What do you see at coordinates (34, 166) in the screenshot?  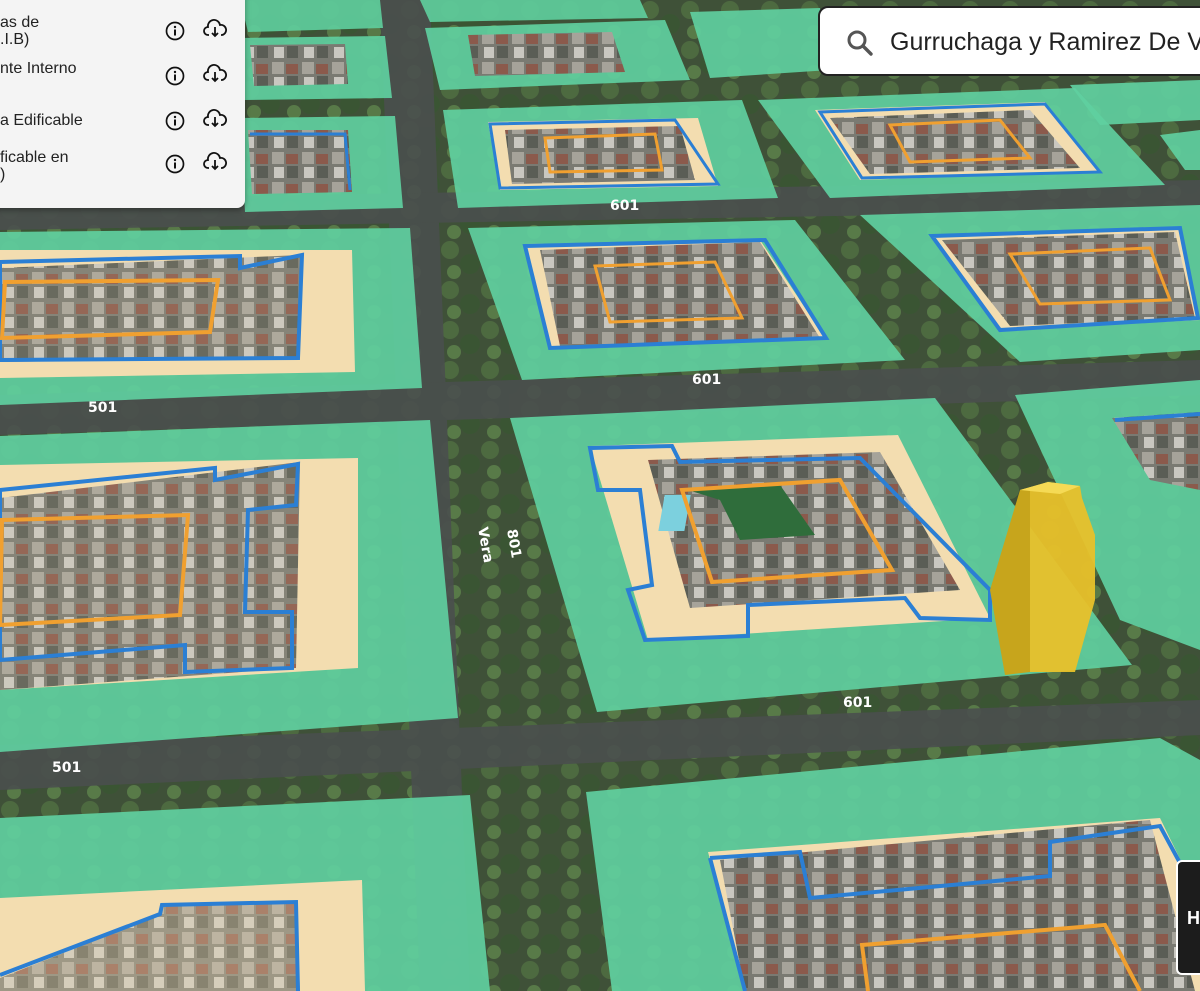 I see `layer-label: ficable en )` at bounding box center [34, 166].